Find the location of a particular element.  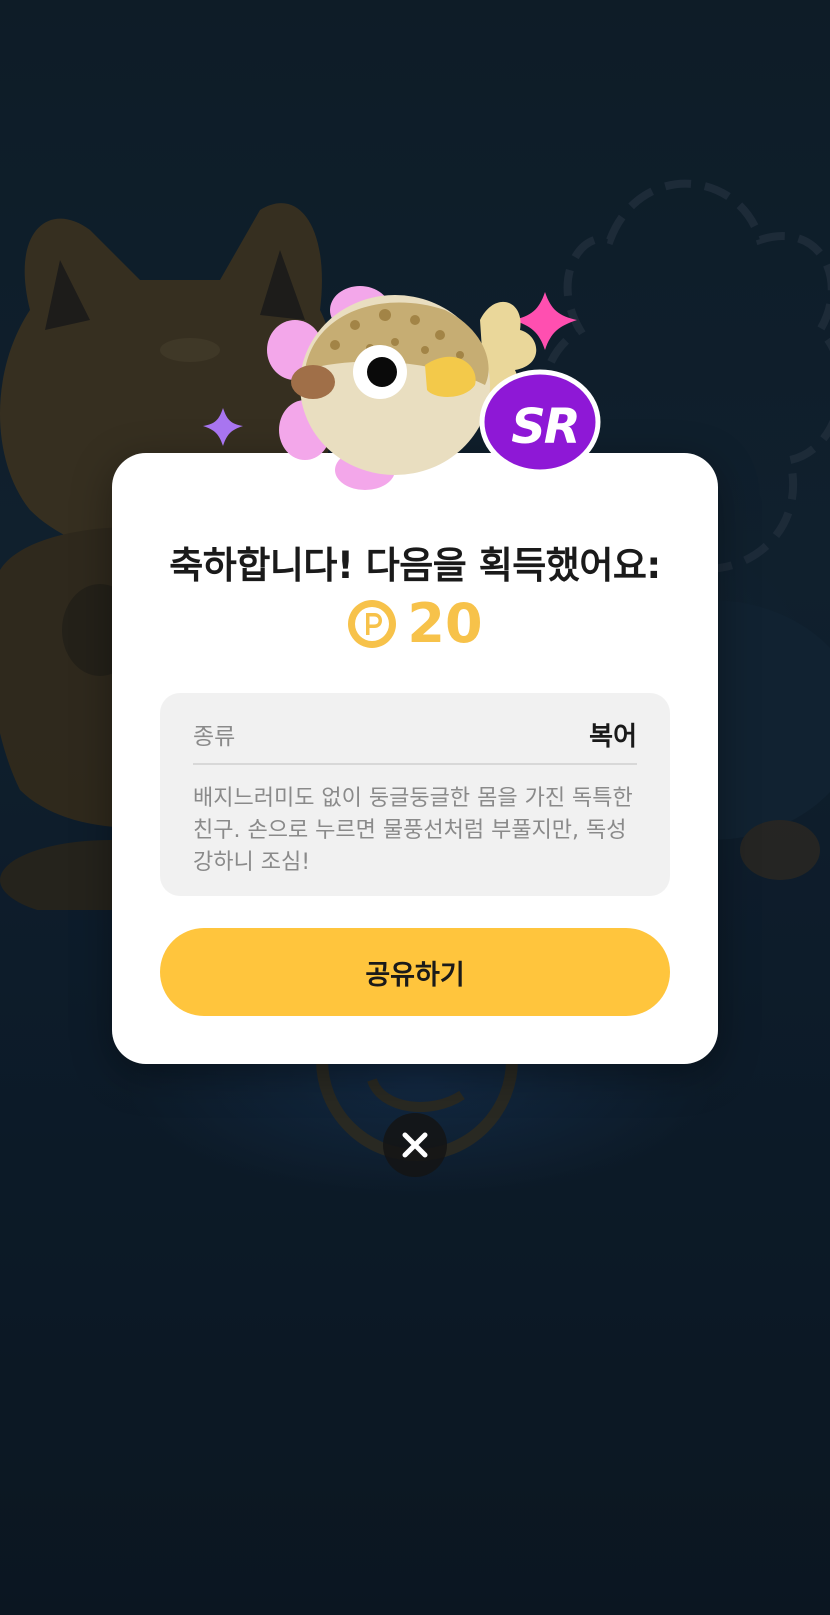

point-coin-icon is located at coordinates (372, 624).